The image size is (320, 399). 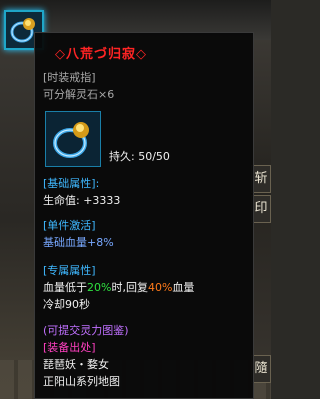 What do you see at coordinates (82, 200) in the screenshot?
I see `base-attr-value: 生命值: +3333` at bounding box center [82, 200].